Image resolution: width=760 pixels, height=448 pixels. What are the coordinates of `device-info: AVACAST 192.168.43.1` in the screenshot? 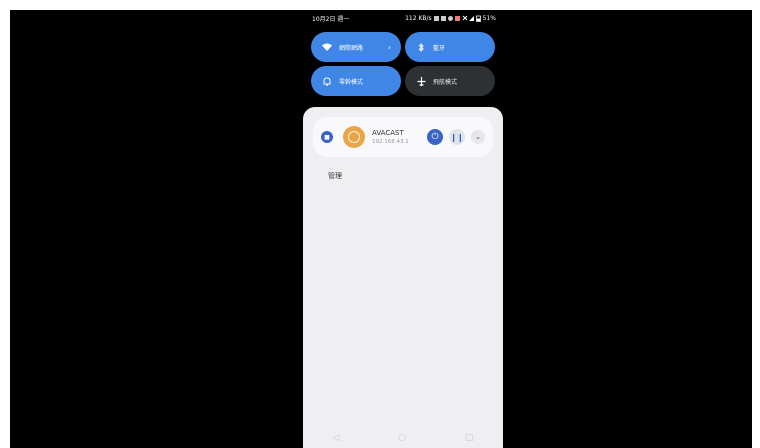 It's located at (390, 137).